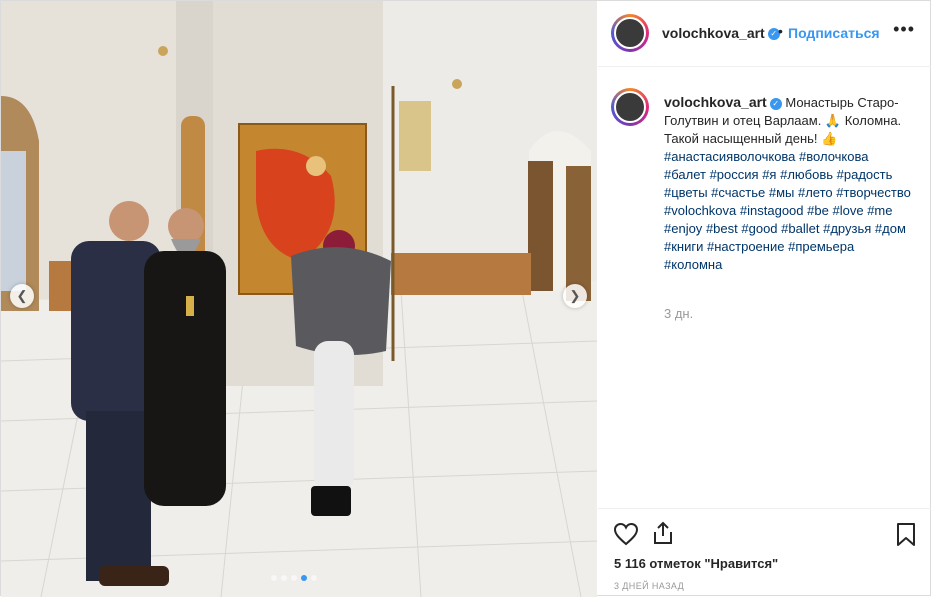 Image resolution: width=931 pixels, height=601 pixels. Describe the element at coordinates (806, 174) in the screenshot. I see `hashtag-link: #любовь` at that location.